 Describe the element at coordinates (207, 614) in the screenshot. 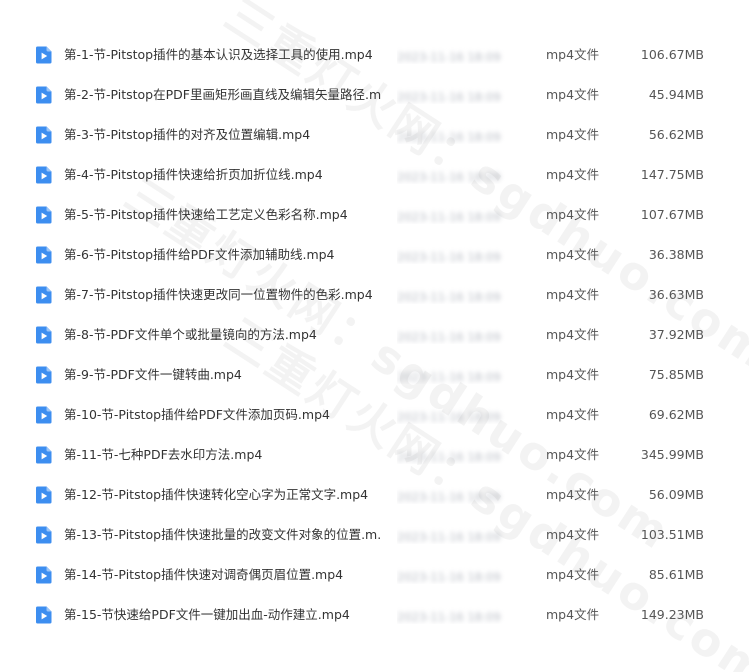

I see `file-name: 第-15-节快速给PDF文件一键加出血-动作建立.mp4` at that location.